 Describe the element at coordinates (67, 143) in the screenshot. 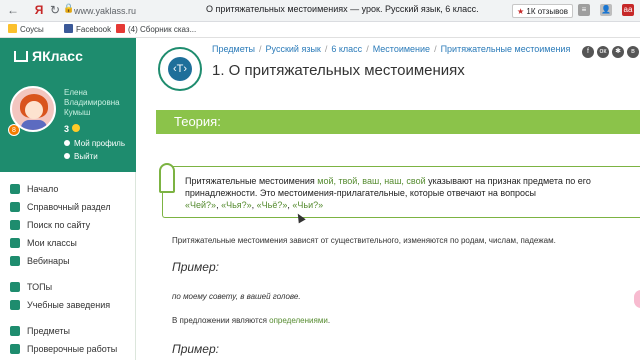

I see `profile-icon` at that location.